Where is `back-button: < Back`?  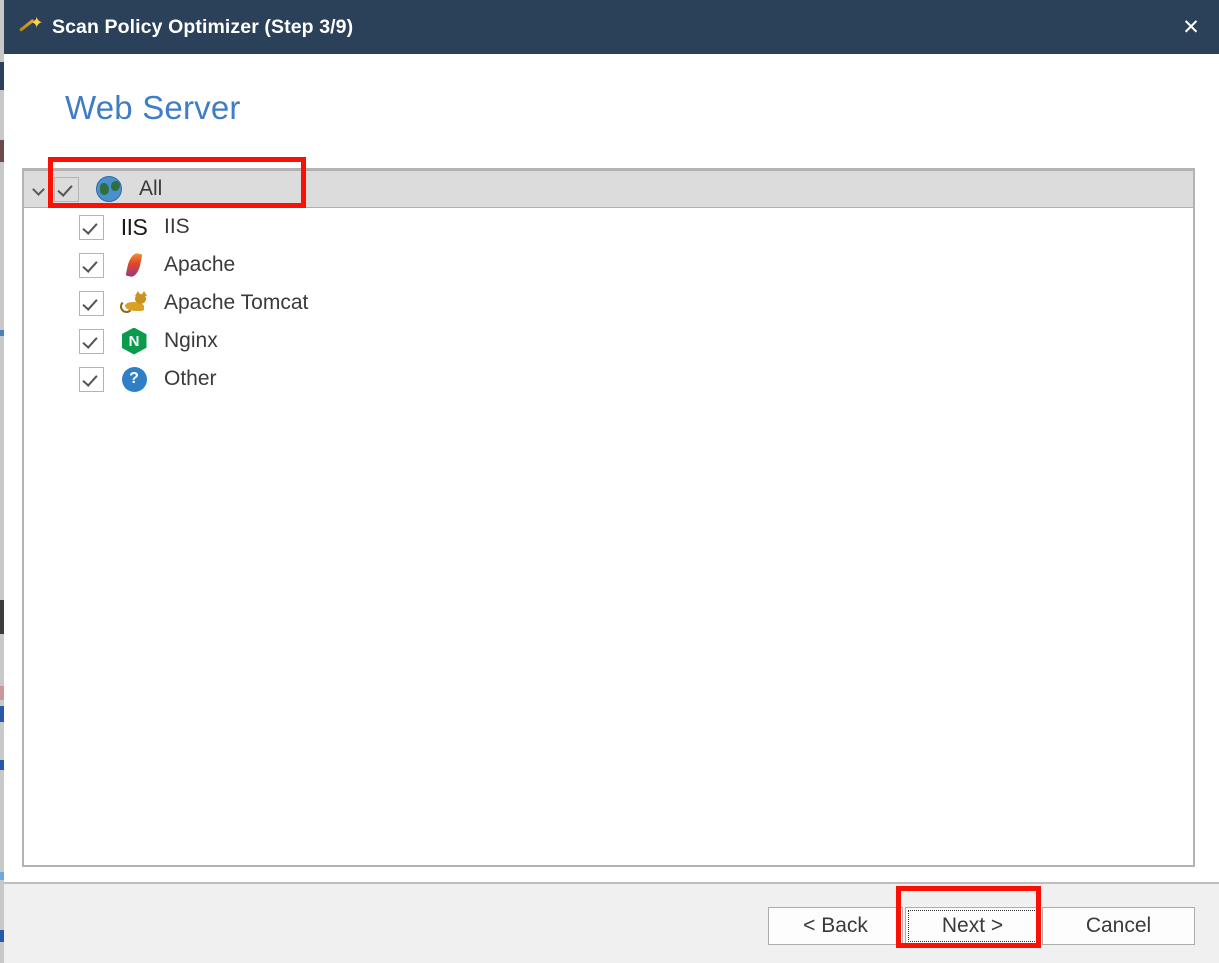
back-button: < Back is located at coordinates (835, 926).